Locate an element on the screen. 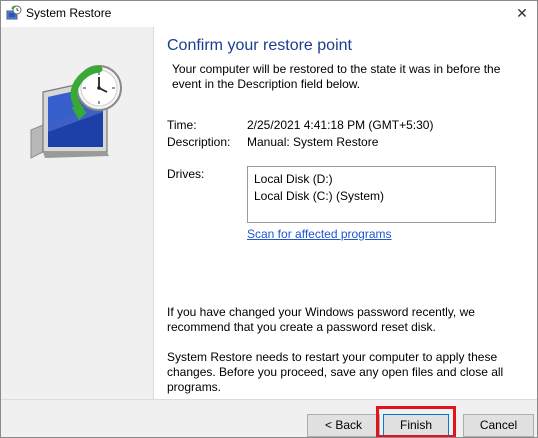 The height and width of the screenshot is (438, 538). window-title: System Restore is located at coordinates (69, 13).